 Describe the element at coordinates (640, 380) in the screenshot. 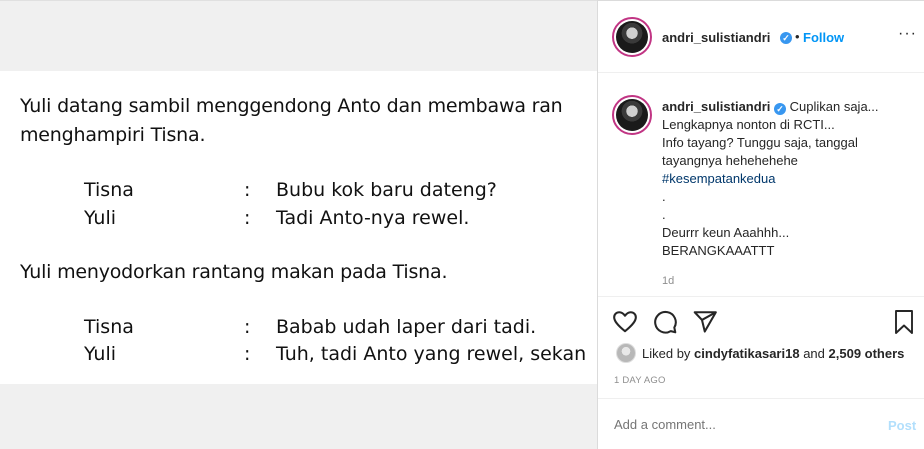

I see `post-timestamp: 1 DAY AGO` at that location.